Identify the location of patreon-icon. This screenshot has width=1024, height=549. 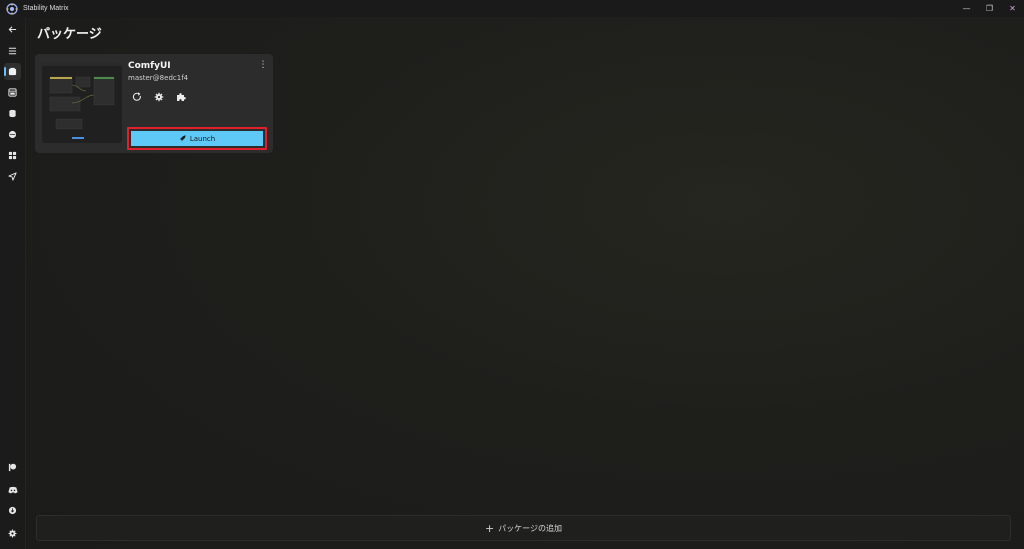
(12, 467).